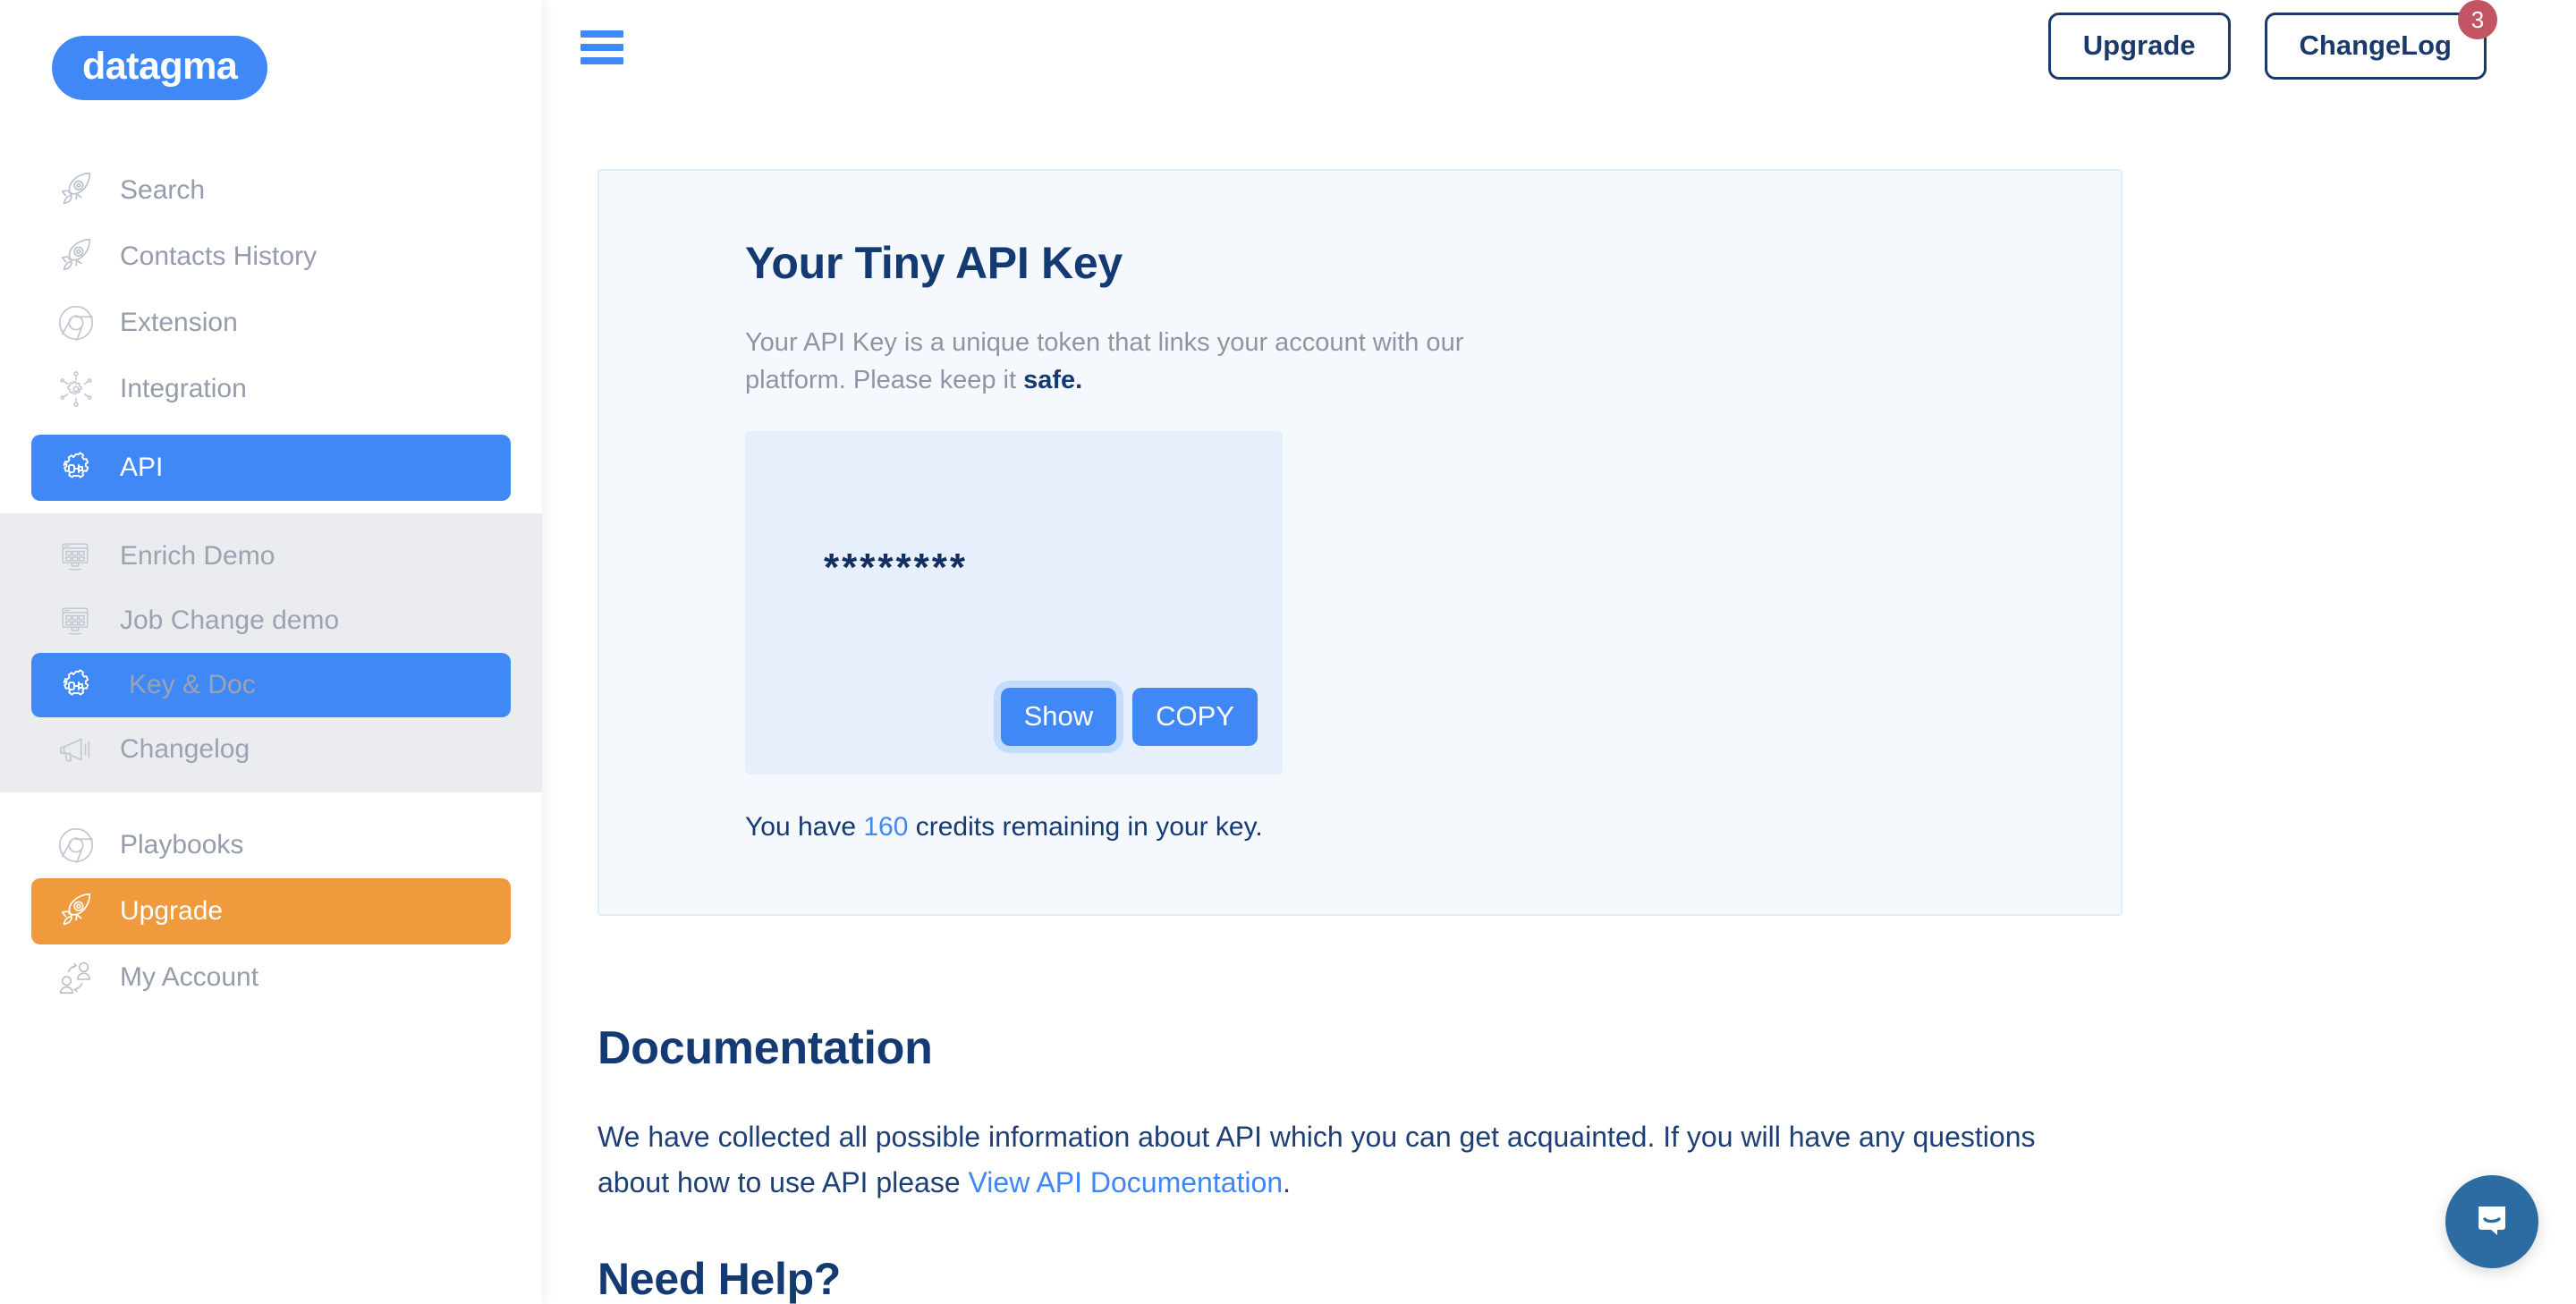 This screenshot has height=1304, width=2576. Describe the element at coordinates (1559, 47) in the screenshot. I see `topbar: Upgrade ChangeLog 3` at that location.